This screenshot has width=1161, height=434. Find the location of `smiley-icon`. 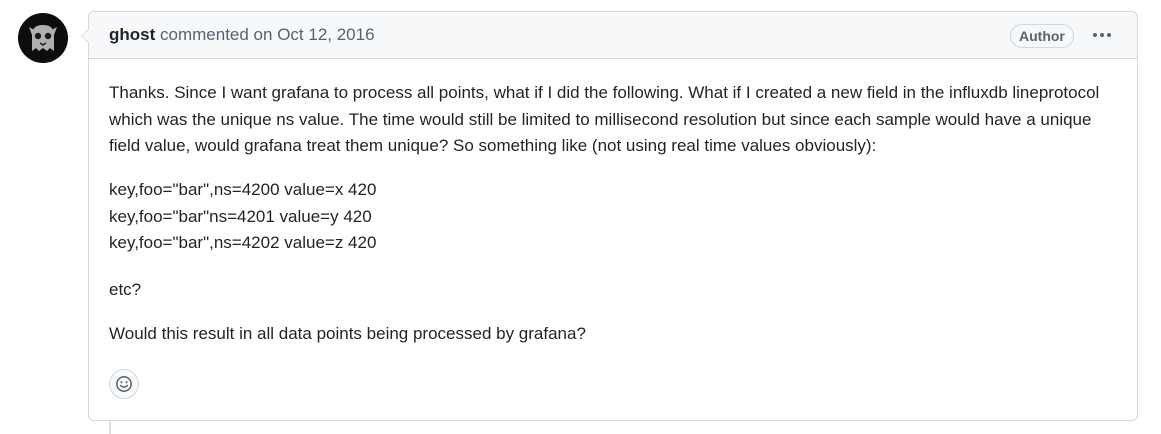

smiley-icon is located at coordinates (124, 384).